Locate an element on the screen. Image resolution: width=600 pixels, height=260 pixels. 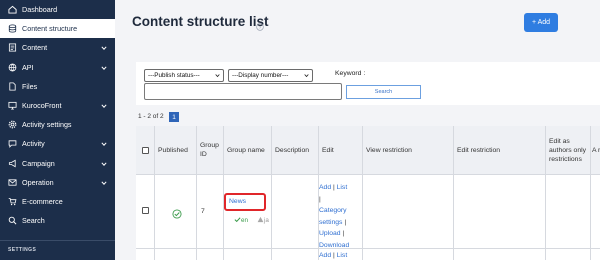
warning-icon is located at coordinates (260, 220).